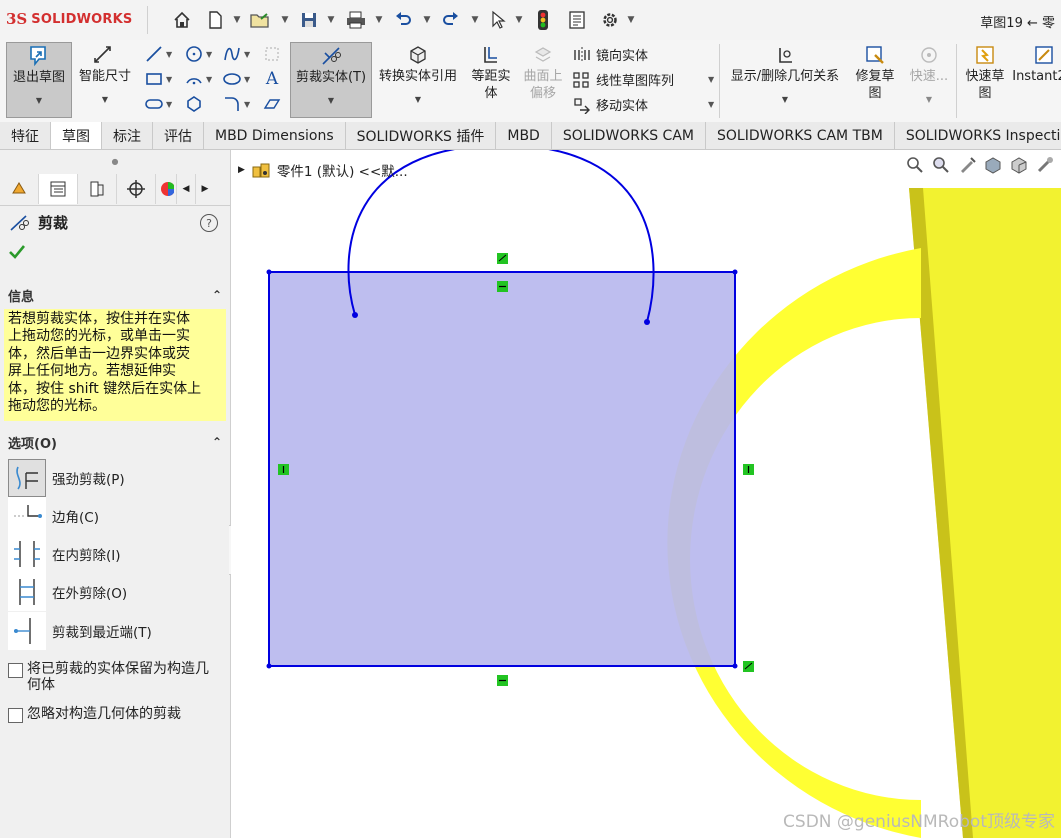  I want to click on offset-on-surface-button: 曲面上偏移, so click(543, 79).